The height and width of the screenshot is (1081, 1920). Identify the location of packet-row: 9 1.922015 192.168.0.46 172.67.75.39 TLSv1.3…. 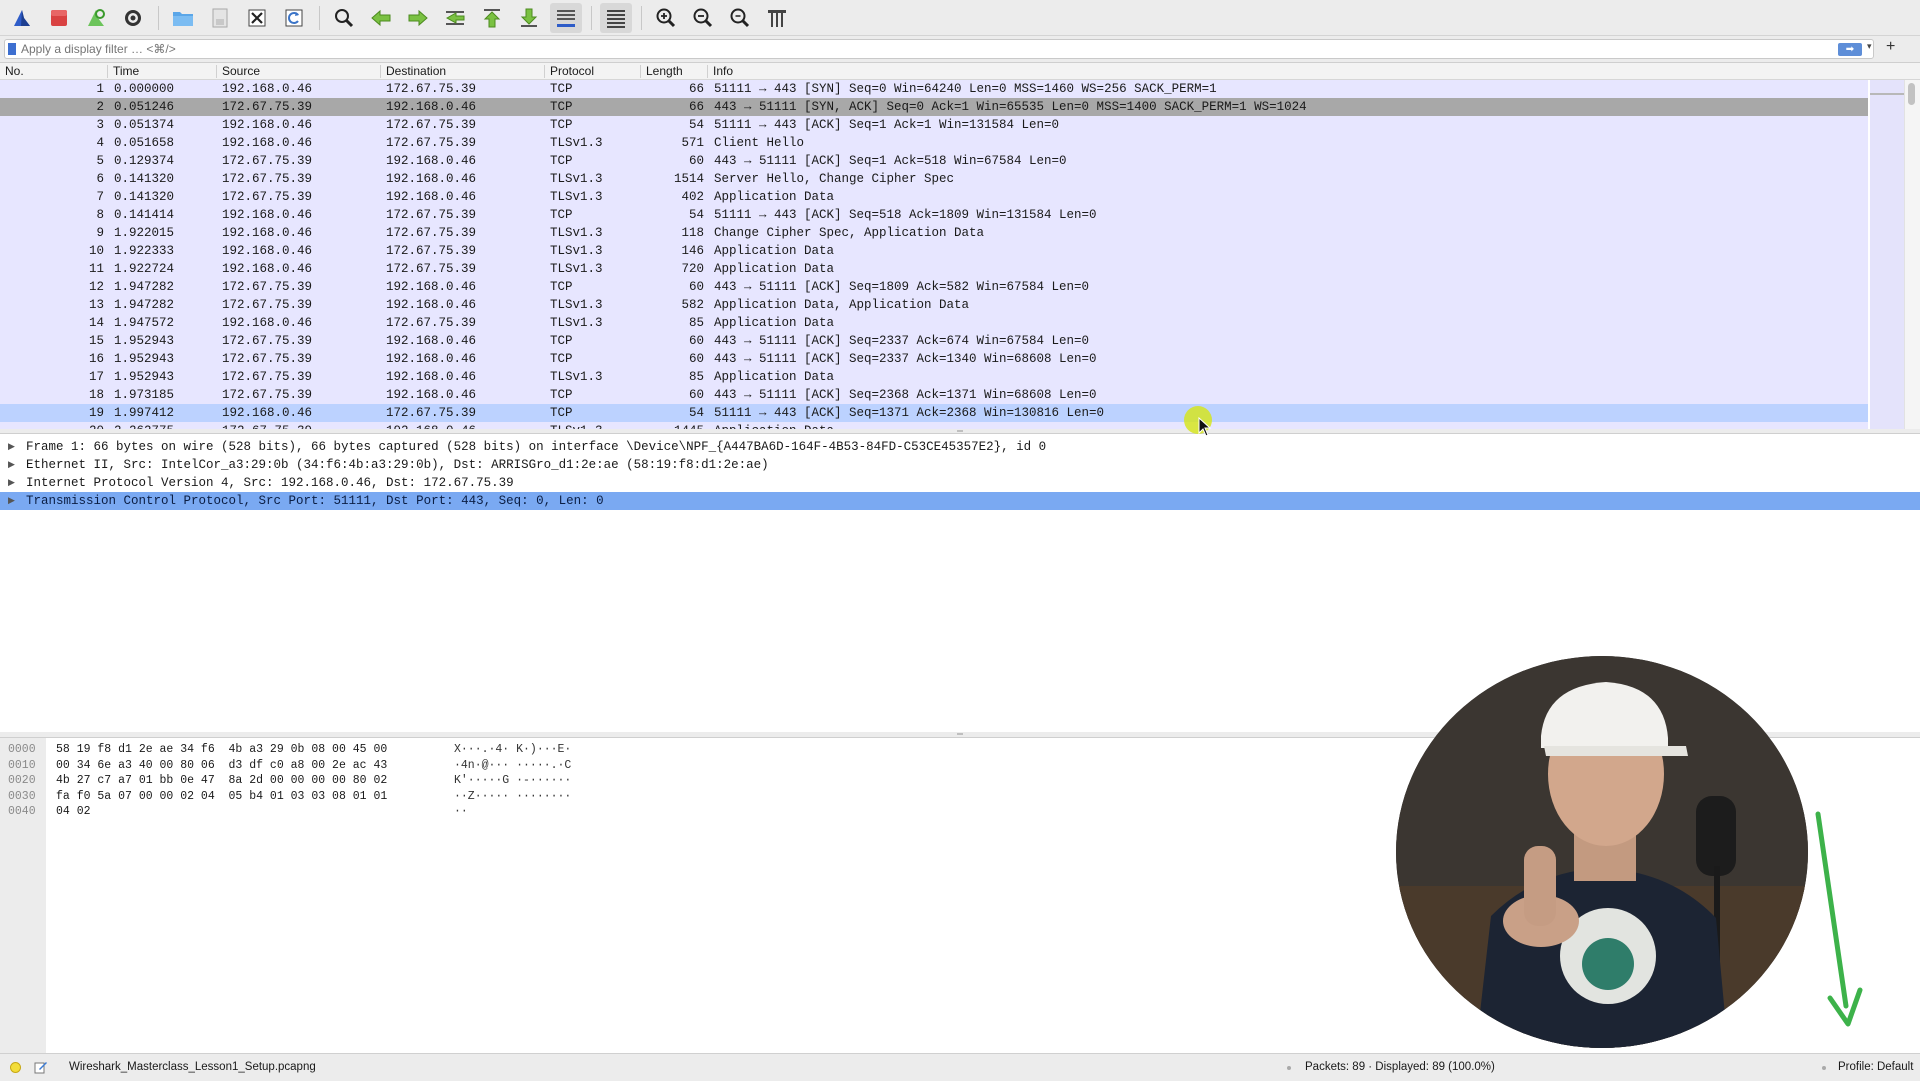
(934, 233).